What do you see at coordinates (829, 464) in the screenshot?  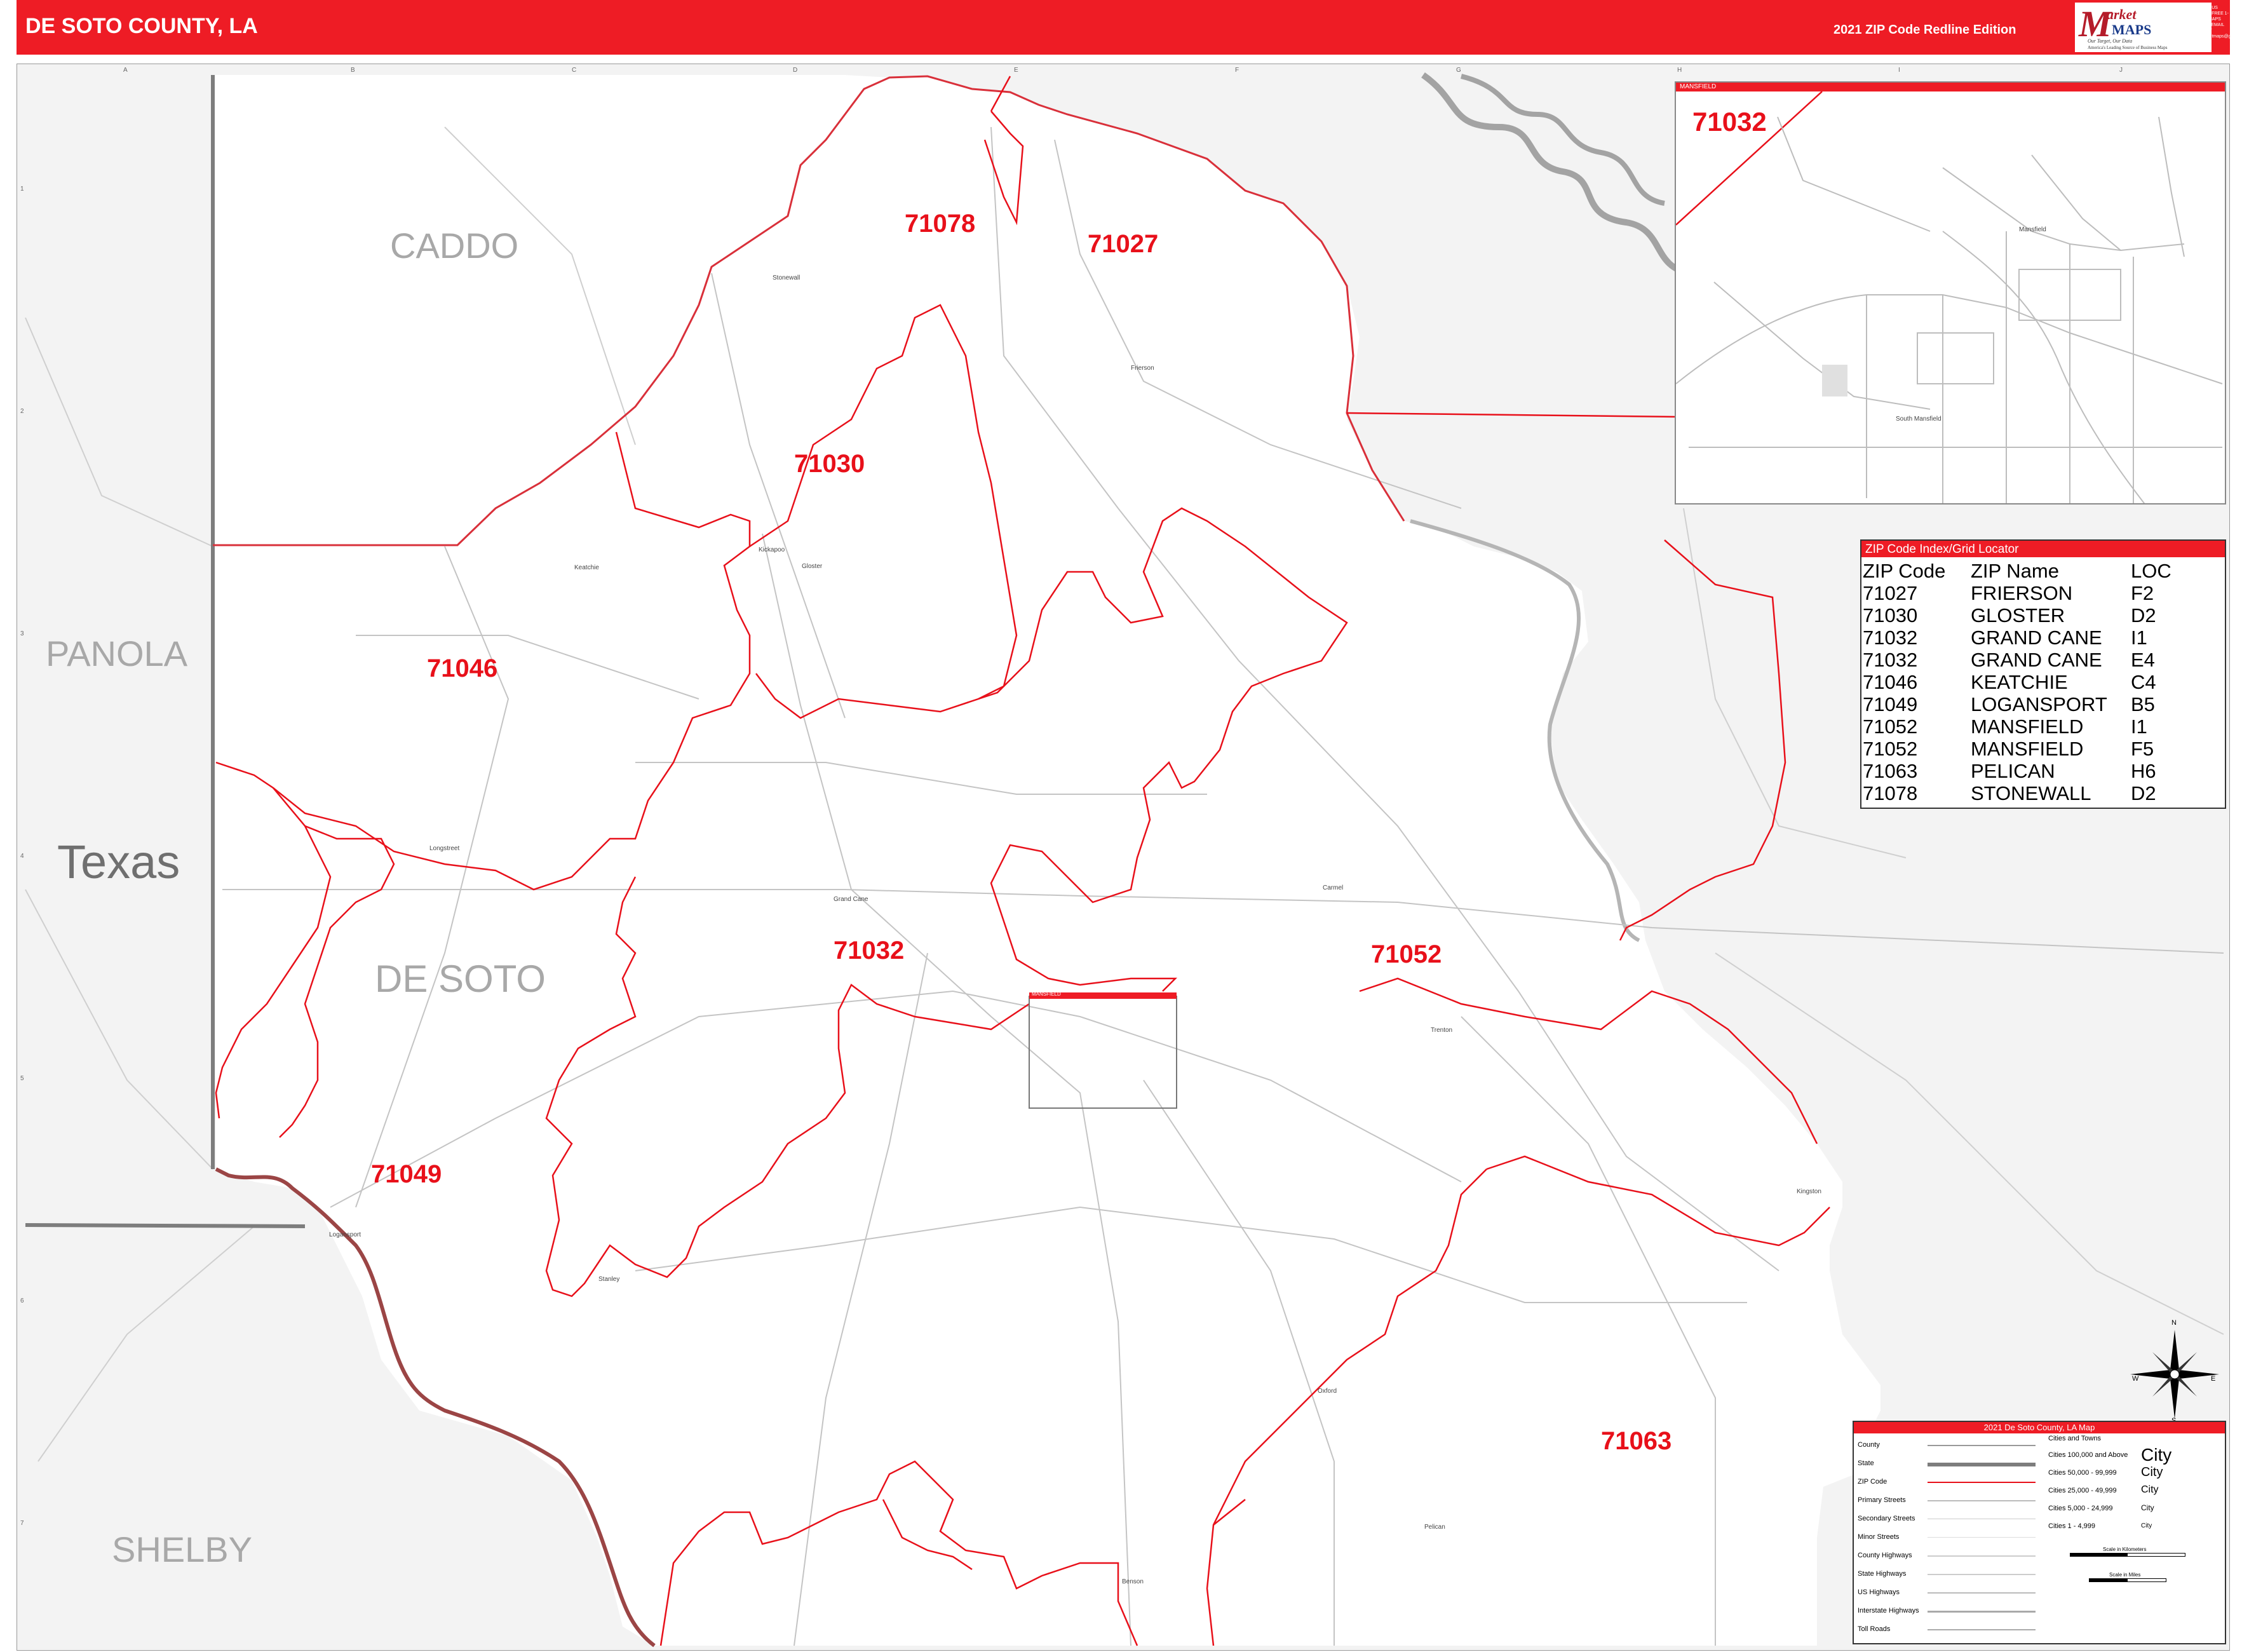 I see `zip-label-71030: 71030` at bounding box center [829, 464].